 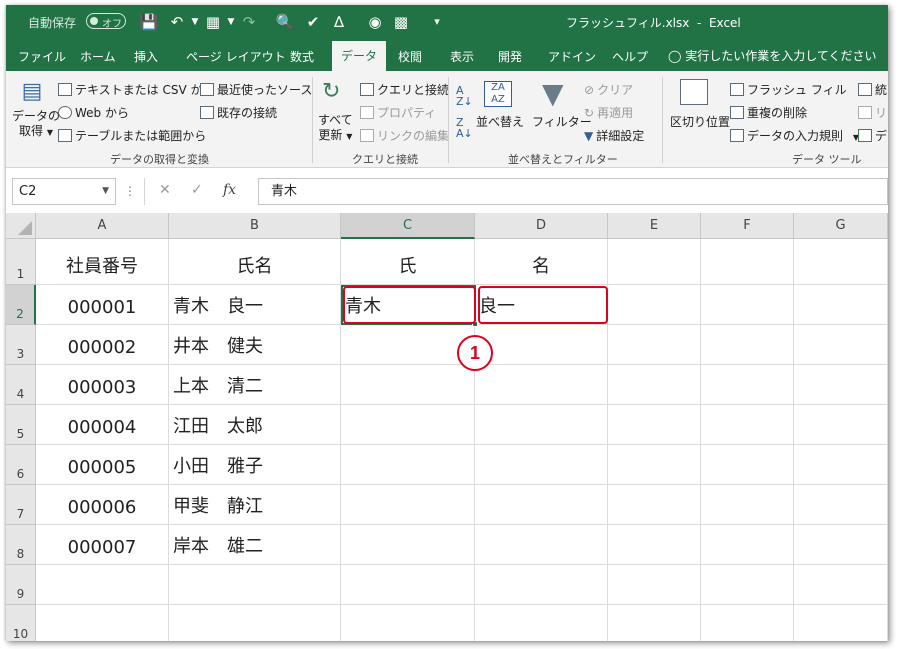 What do you see at coordinates (654, 385) in the screenshot?
I see `cell-e4` at bounding box center [654, 385].